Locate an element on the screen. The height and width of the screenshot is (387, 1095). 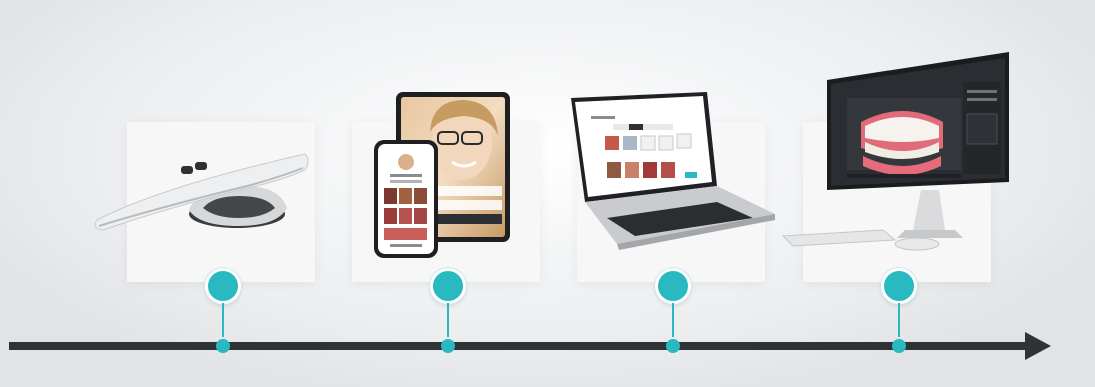
intraoral-scanner-icon is located at coordinates (201, 192).